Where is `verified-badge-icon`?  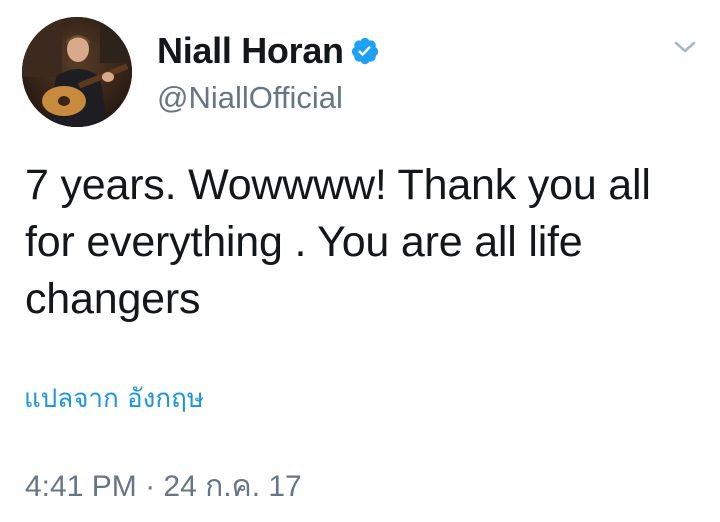
verified-badge-icon is located at coordinates (365, 51).